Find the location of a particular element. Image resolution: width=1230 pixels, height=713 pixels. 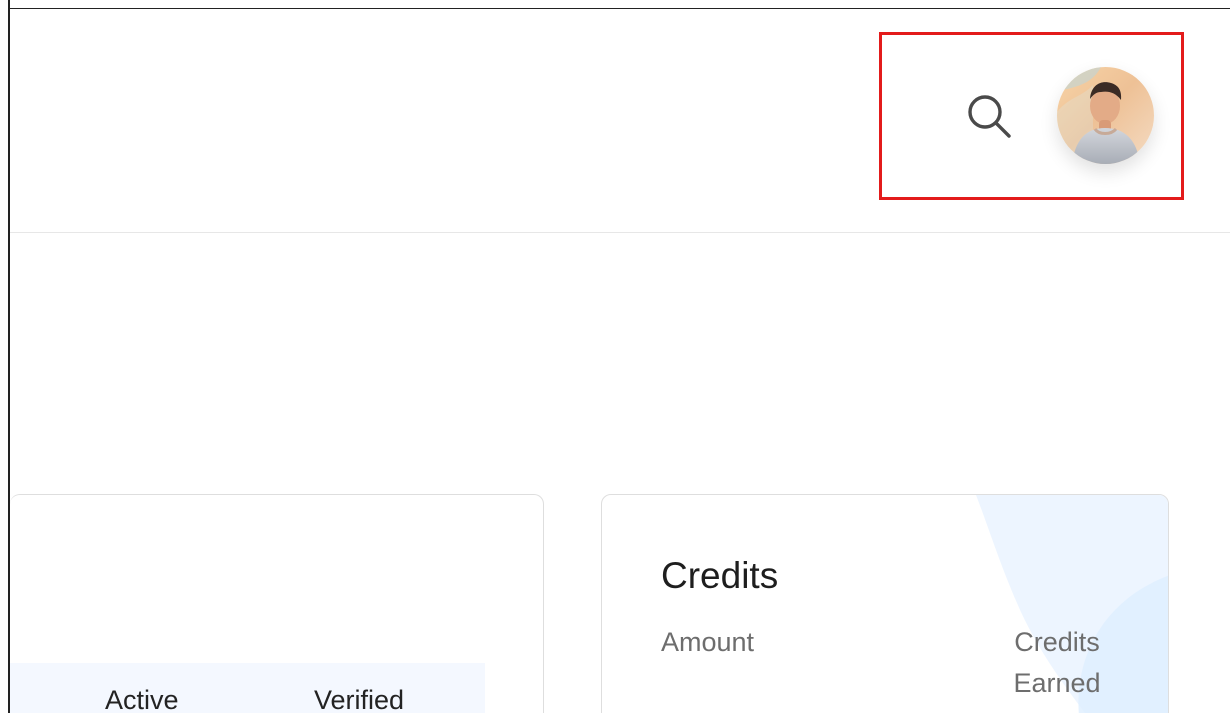

table-header-active: Active is located at coordinates (142, 699).